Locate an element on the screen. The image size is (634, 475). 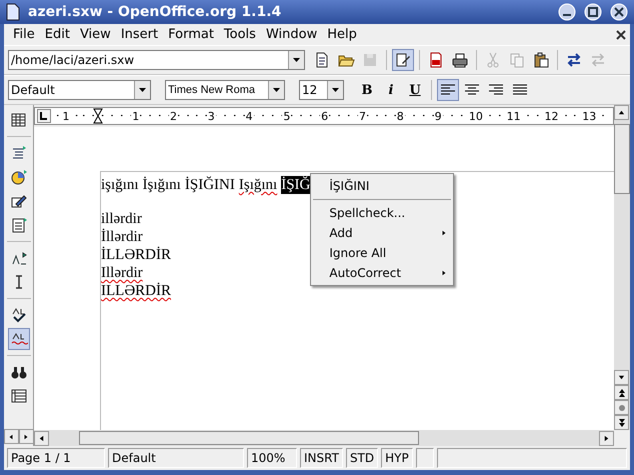
scroll-down-button is located at coordinates (621, 377).